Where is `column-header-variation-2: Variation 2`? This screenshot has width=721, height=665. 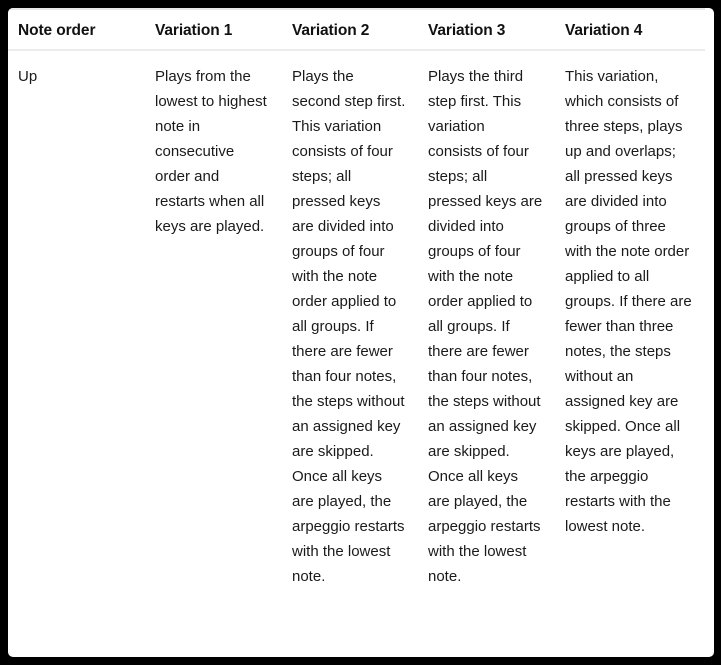
column-header-variation-2: Variation 2 is located at coordinates (350, 29).